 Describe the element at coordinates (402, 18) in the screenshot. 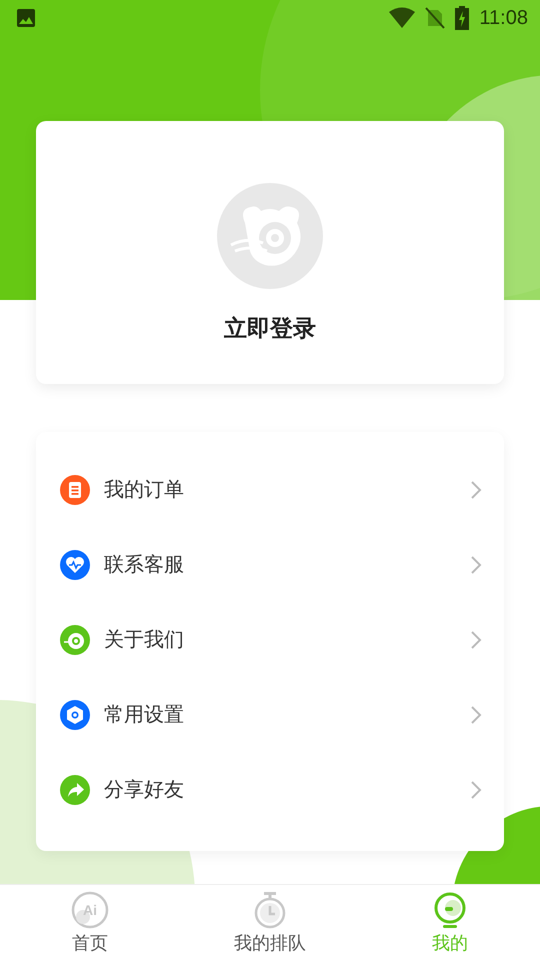

I see `wifi-icon` at that location.